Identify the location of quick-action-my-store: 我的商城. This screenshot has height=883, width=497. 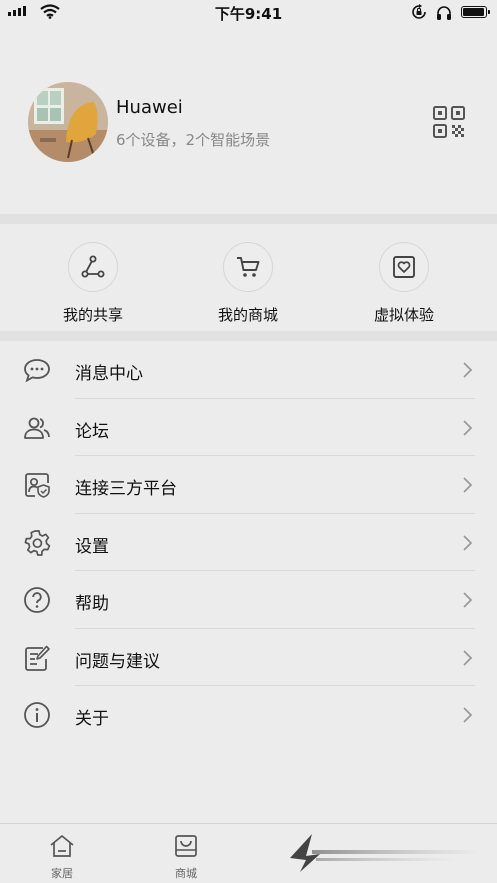
(248, 284).